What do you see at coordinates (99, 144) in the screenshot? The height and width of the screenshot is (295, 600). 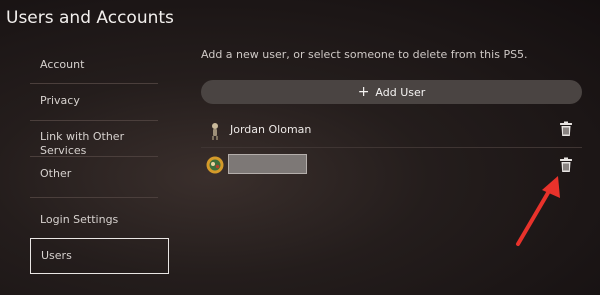 I see `sidebar-item-link-services: Link with Other Services` at bounding box center [99, 144].